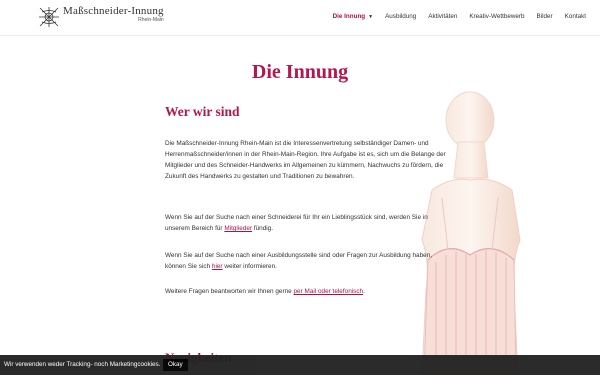 The width and height of the screenshot is (600, 375). I want to click on nav-item-die-innung: Die Innung ▼, so click(353, 16).